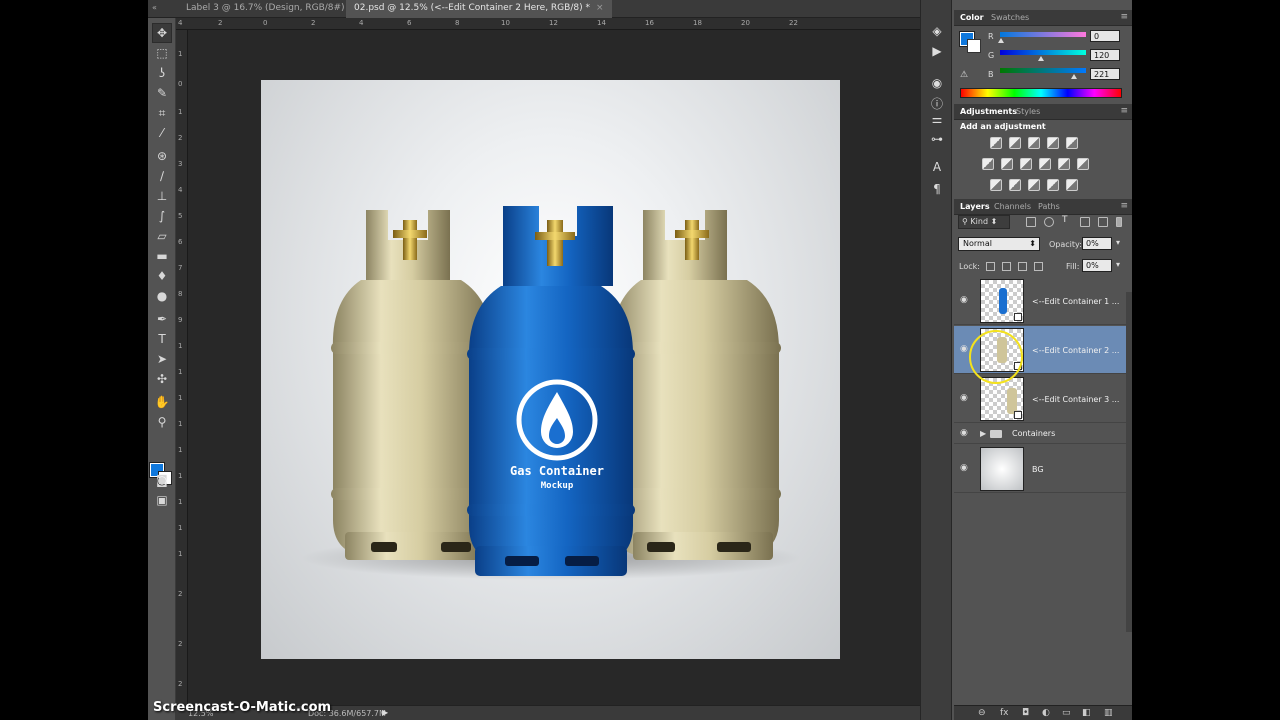  What do you see at coordinates (937, 189) in the screenshot?
I see `paragraph-panel-icon: ¶` at bounding box center [937, 189].